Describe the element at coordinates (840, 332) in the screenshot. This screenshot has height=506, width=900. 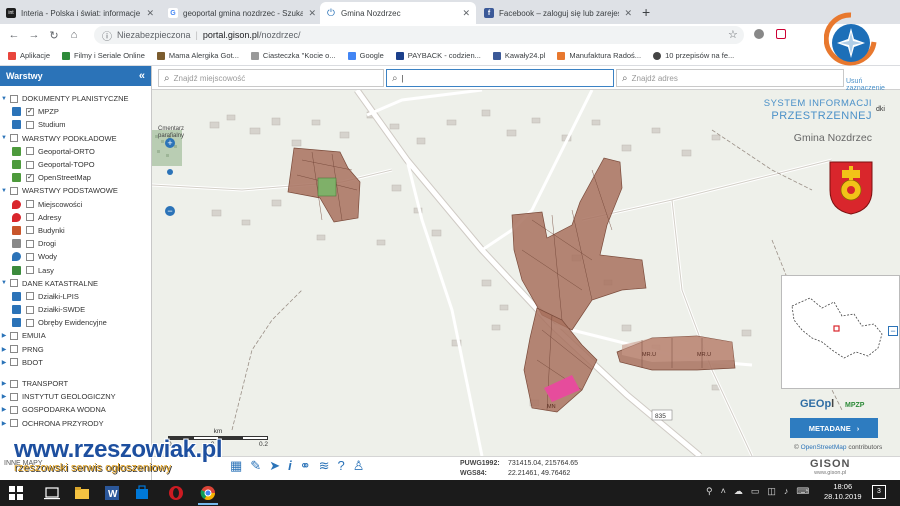
I see `overview-map` at that location.